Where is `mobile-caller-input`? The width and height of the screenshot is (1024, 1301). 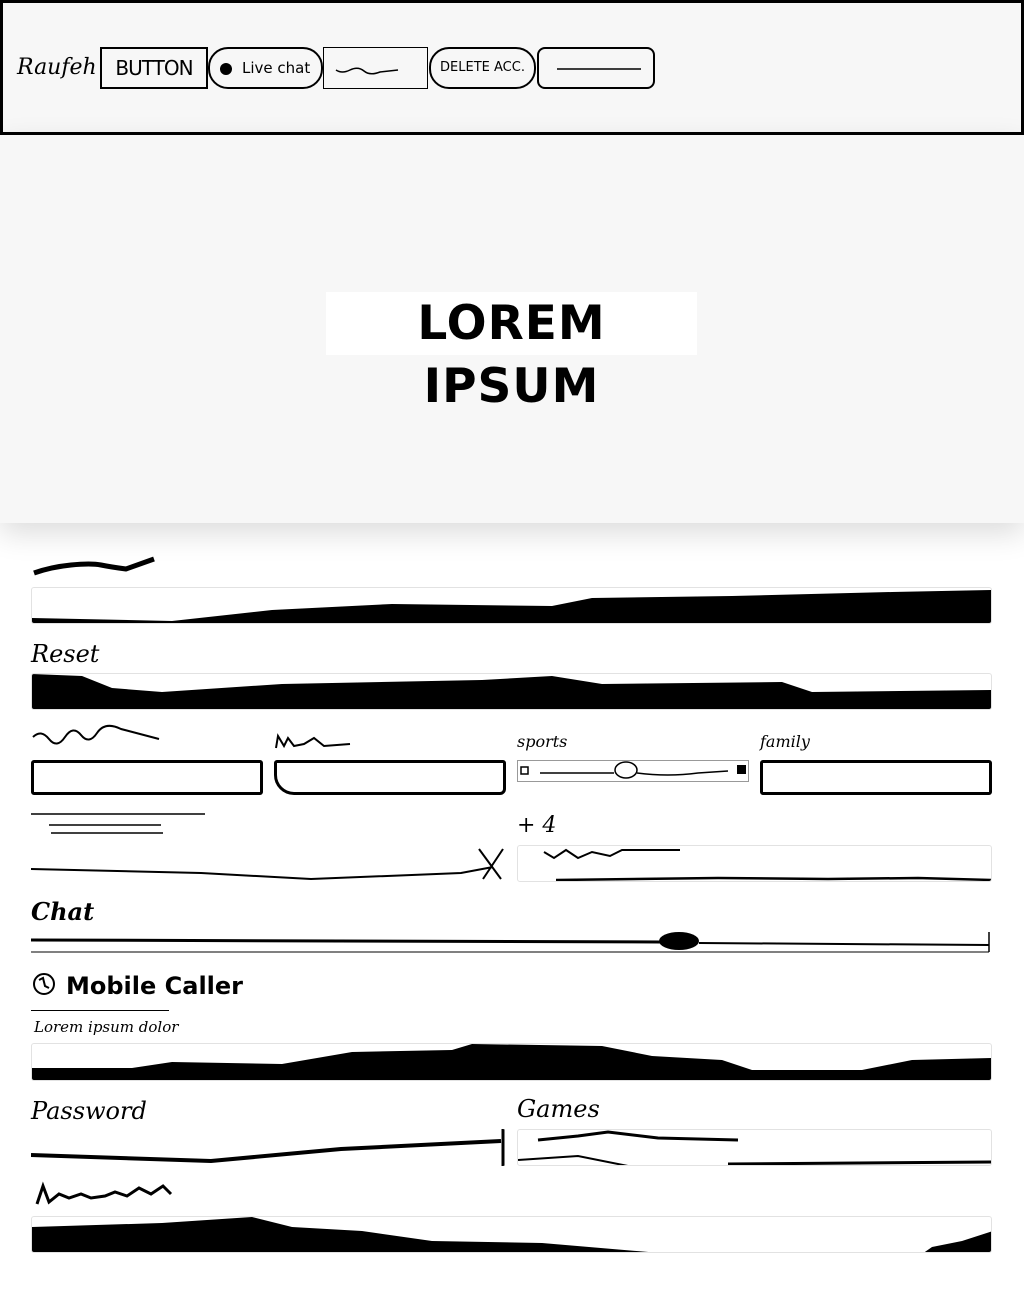
mobile-caller-input is located at coordinates (511, 1062).